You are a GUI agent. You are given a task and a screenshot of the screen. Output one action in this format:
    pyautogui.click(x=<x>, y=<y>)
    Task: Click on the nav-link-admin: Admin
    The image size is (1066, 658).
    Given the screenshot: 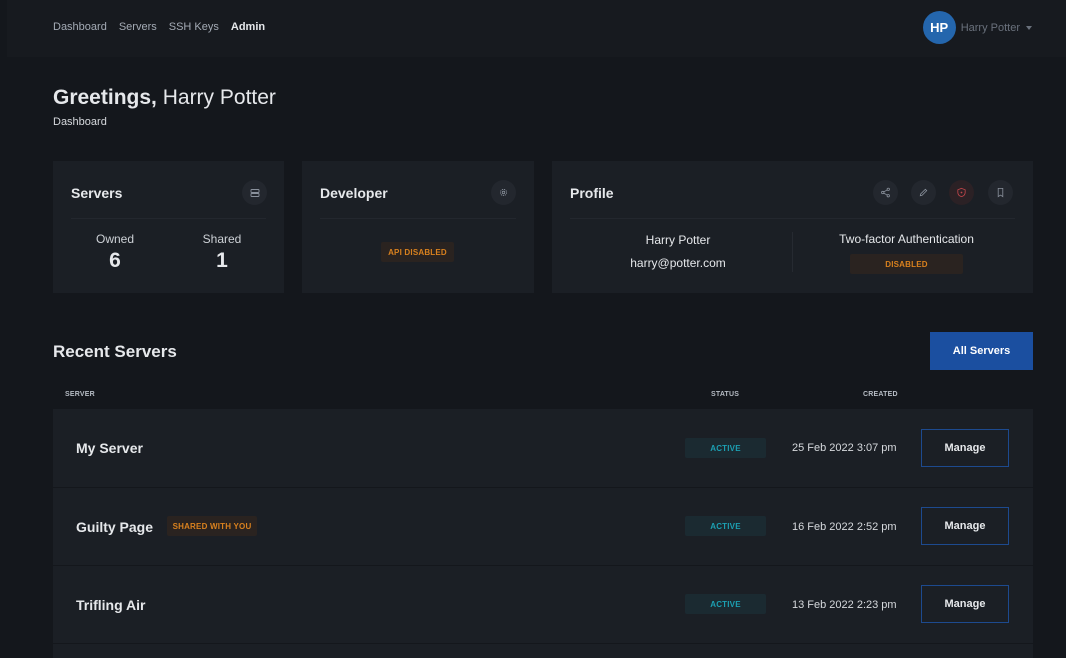 What is the action you would take?
    pyautogui.click(x=248, y=27)
    